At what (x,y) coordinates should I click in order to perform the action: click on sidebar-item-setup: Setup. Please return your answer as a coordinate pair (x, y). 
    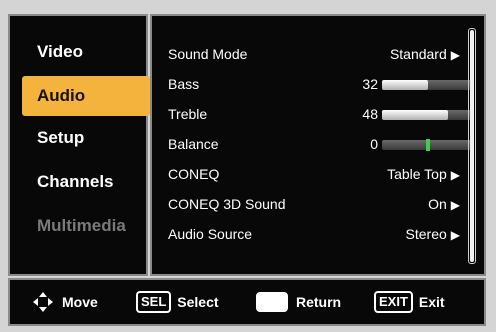
    Looking at the image, I should click on (86, 138).